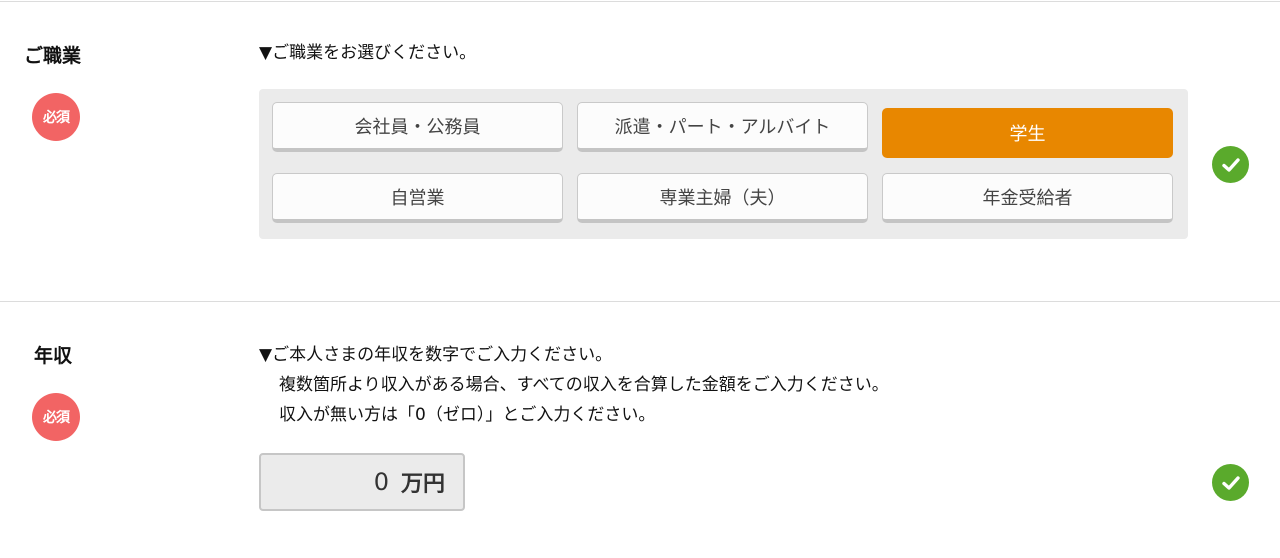  I want to click on income-label: 年収, so click(53, 356).